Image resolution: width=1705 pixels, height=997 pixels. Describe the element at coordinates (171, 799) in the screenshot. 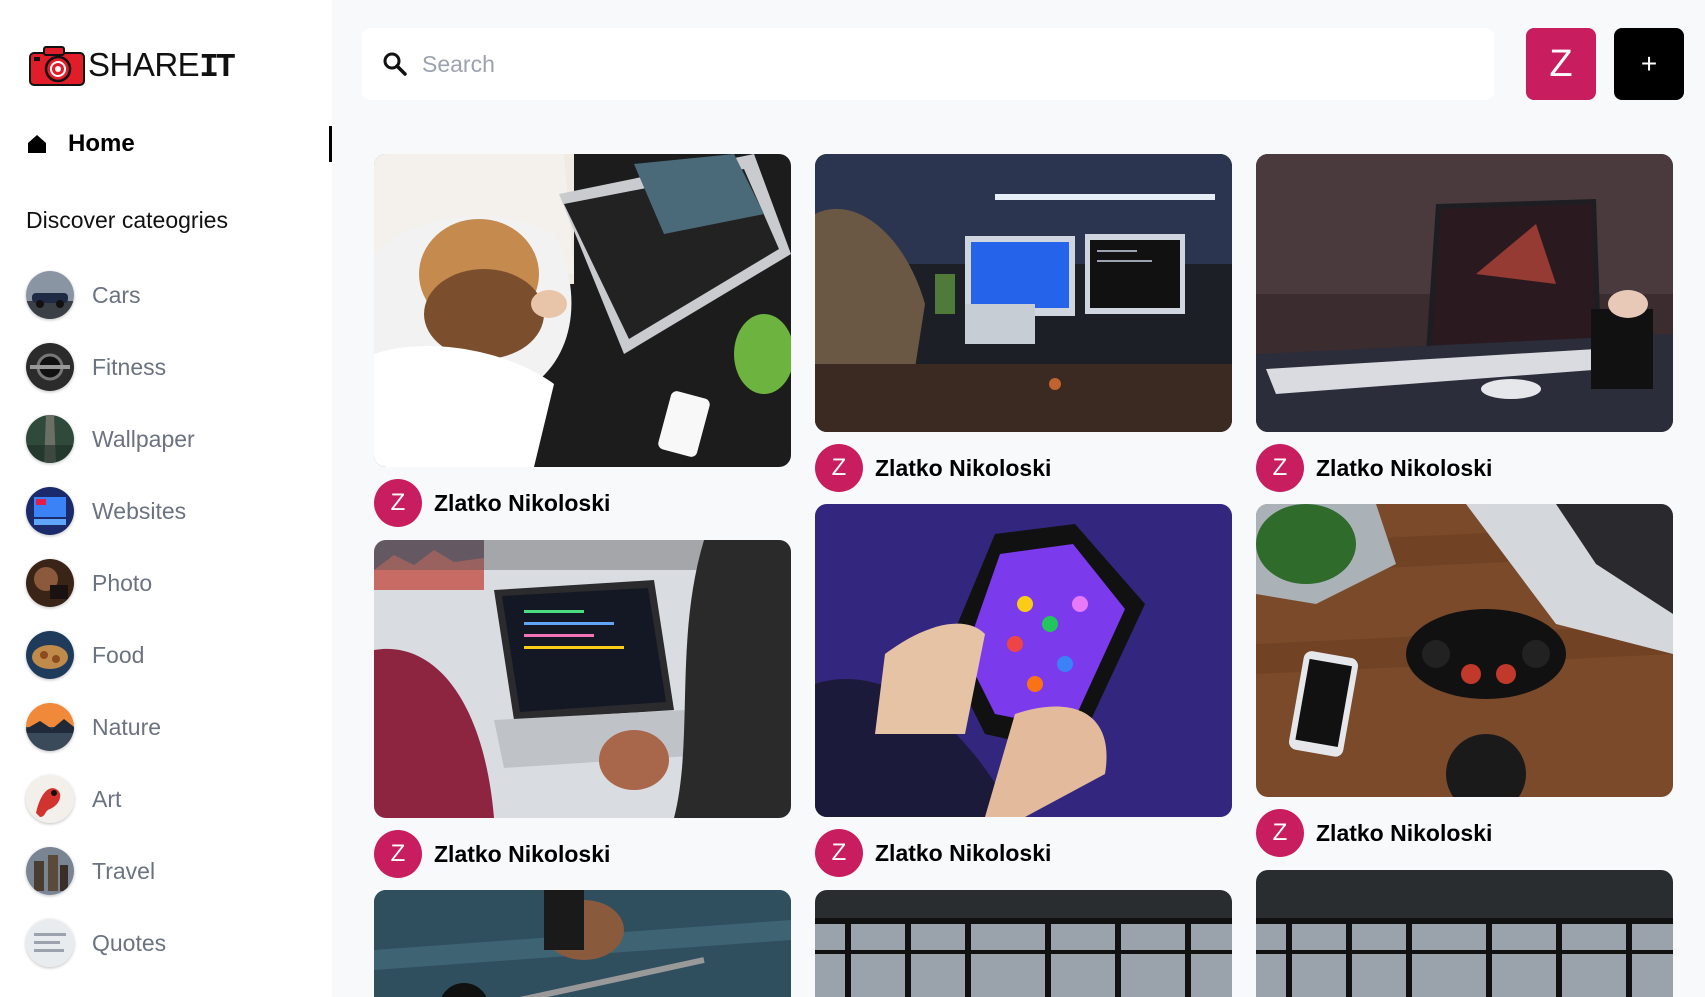

I see `category-item-art: Art` at that location.